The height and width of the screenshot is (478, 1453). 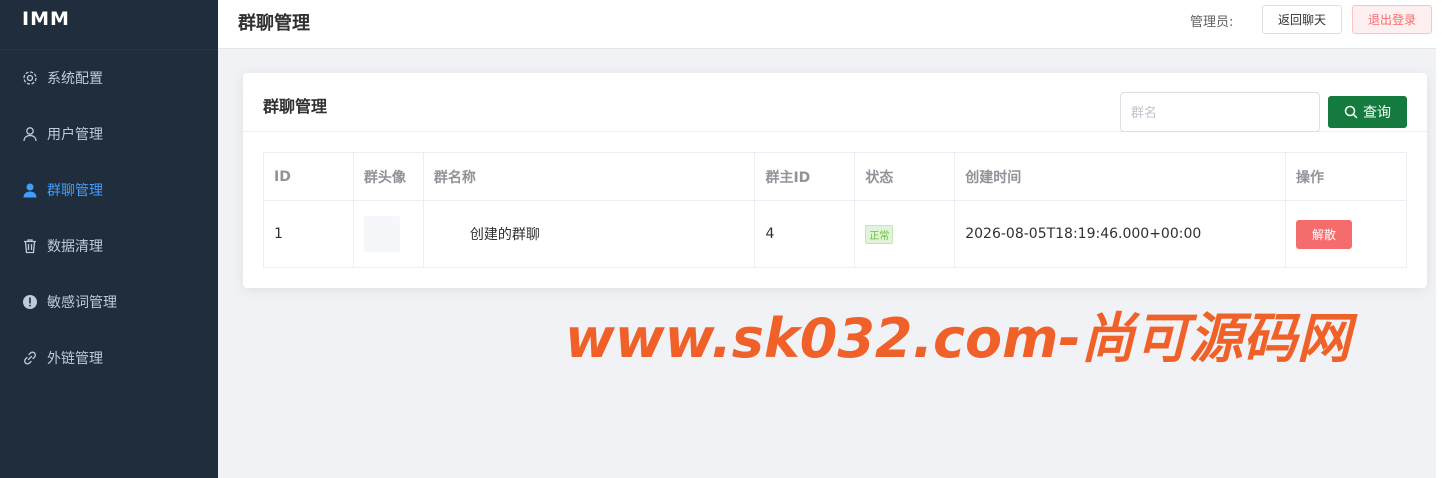 I want to click on group-avatar, so click(x=381, y=234).